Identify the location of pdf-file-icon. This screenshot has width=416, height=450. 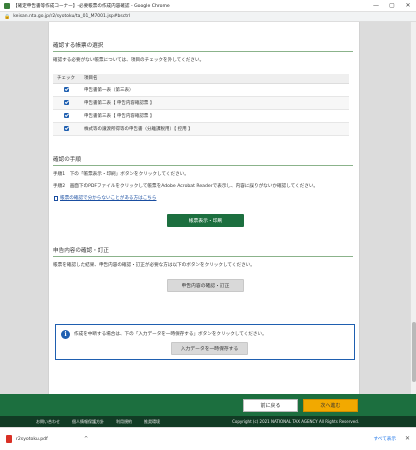
(9, 439).